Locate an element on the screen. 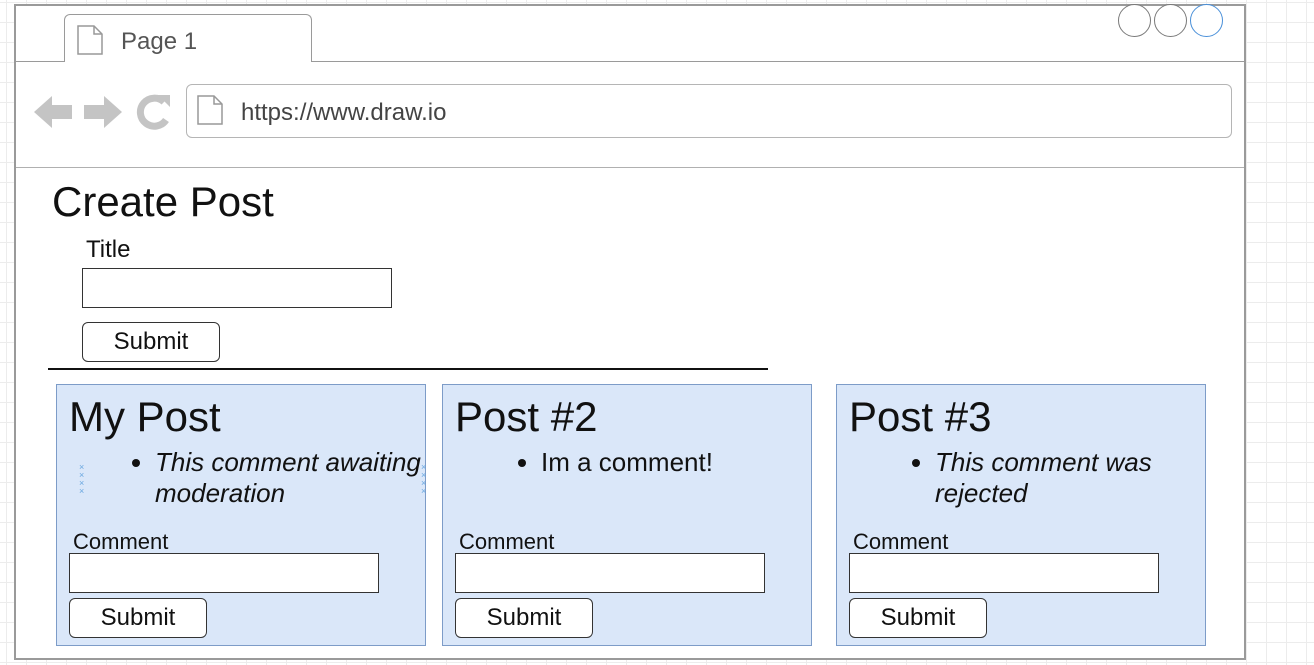 This screenshot has width=1314, height=665. browser-tab: Page 1 is located at coordinates (188, 38).